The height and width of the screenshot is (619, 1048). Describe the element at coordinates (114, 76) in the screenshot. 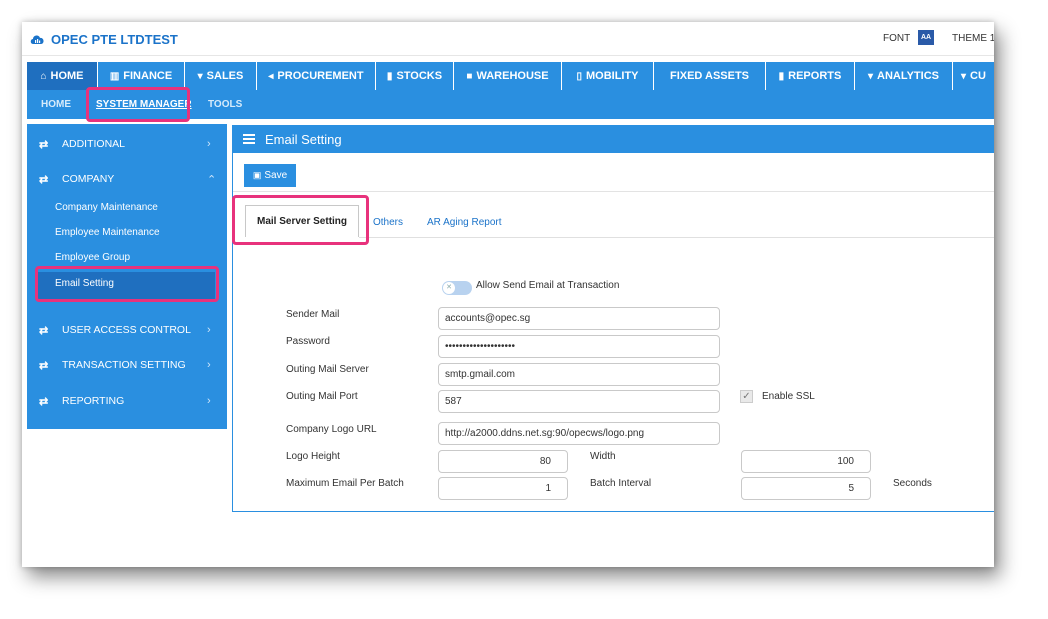

I see `bank-icon: ▥` at that location.